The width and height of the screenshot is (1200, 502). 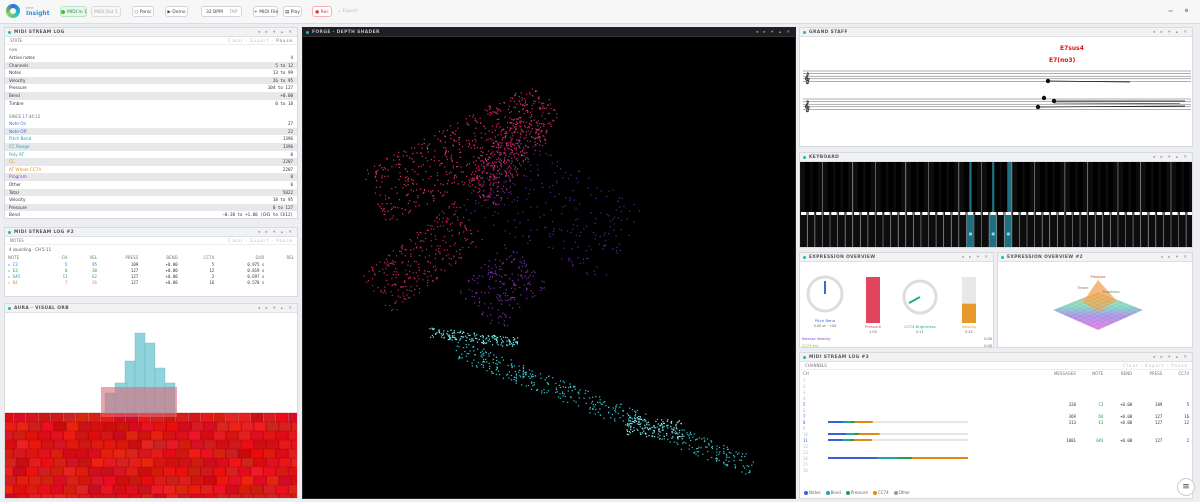 I want to click on panel-header: MIDI STREAM LOG #2 ◂ ▸ ▾ ▴ ✕, so click(x=151, y=232).